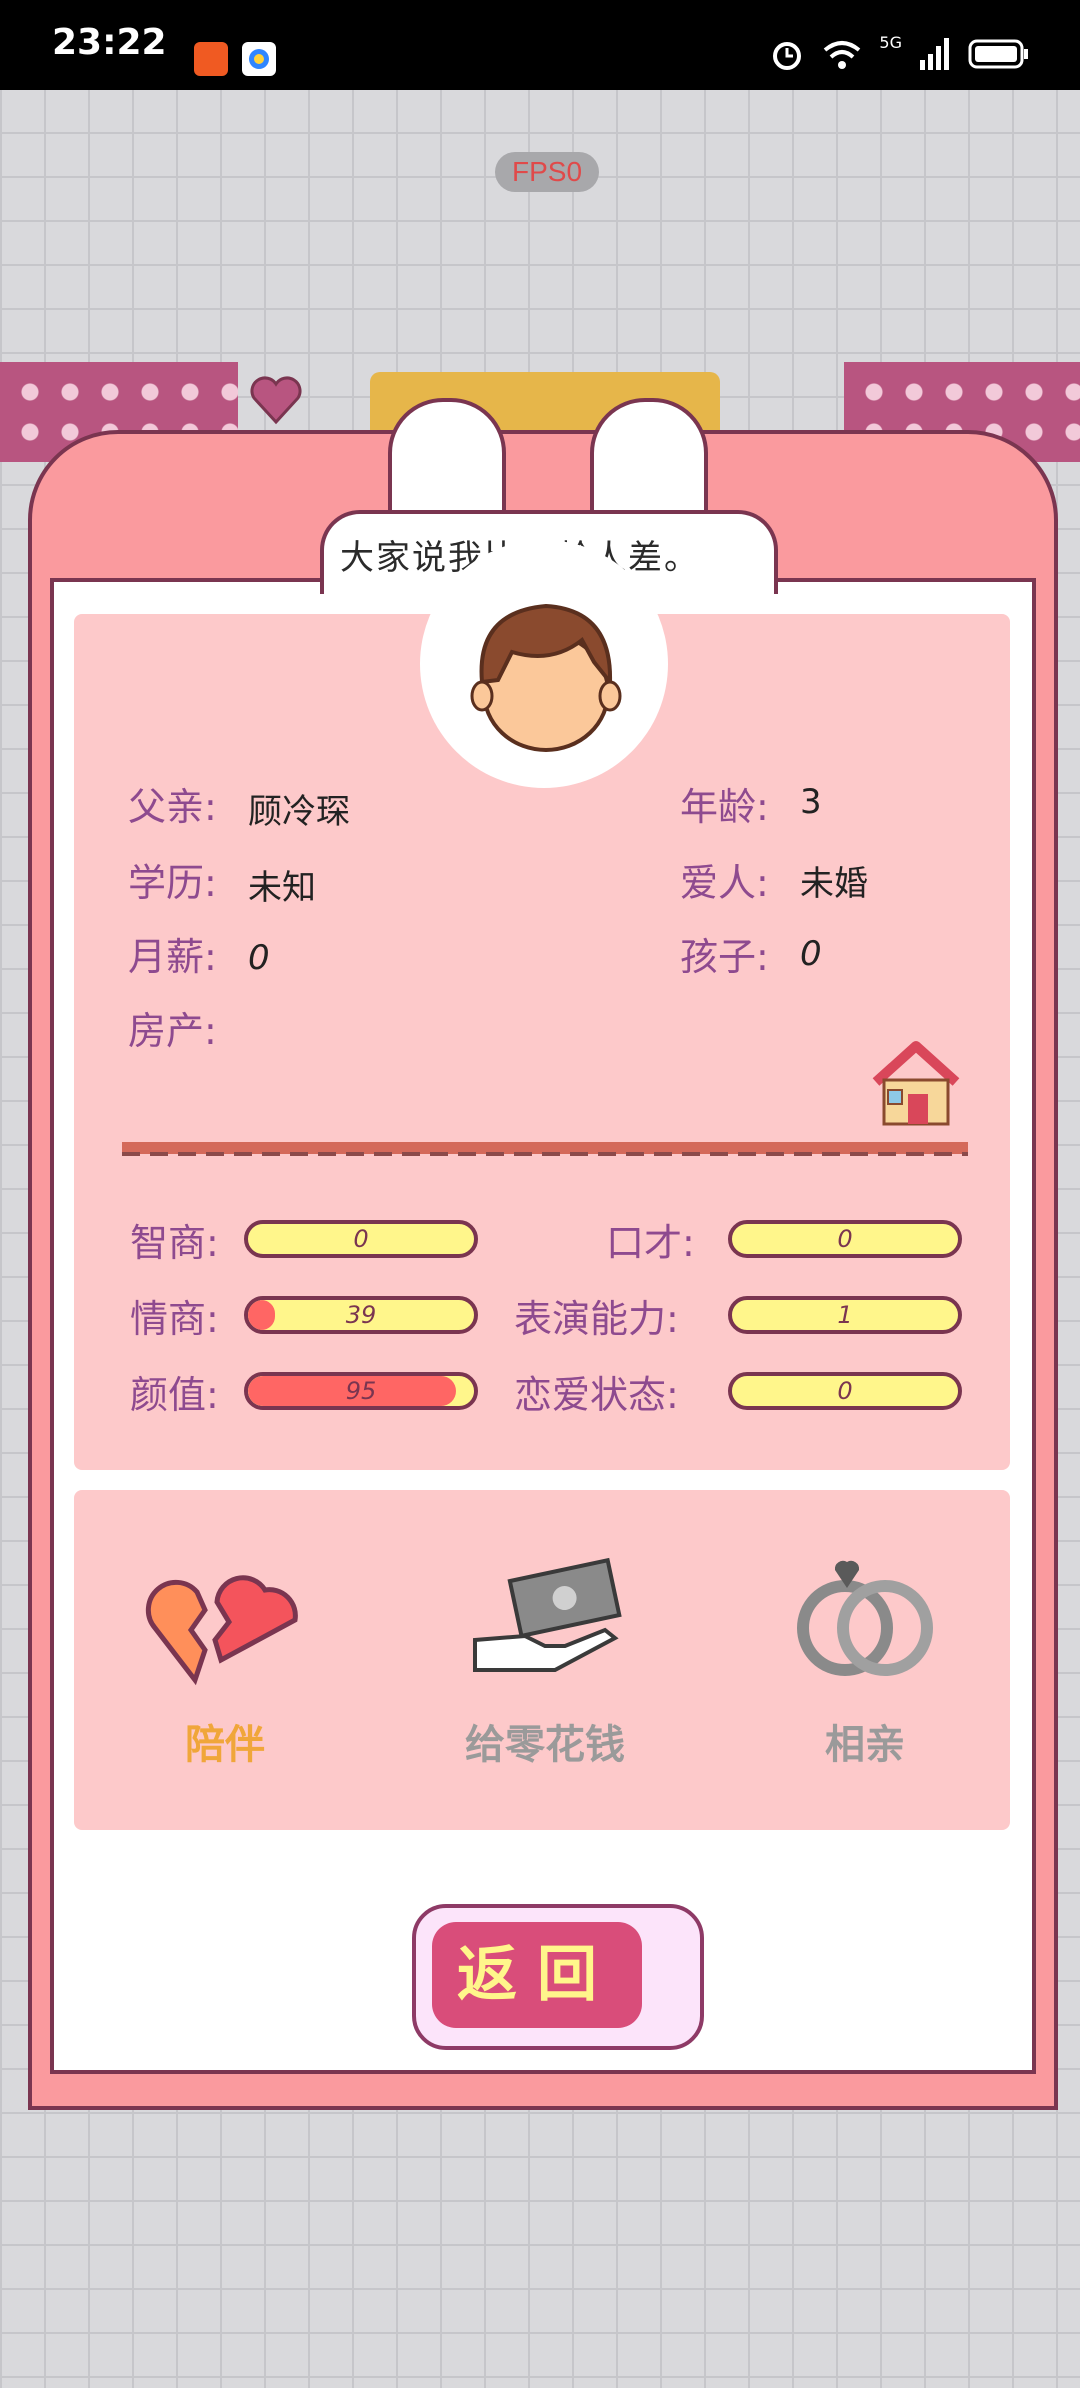 The image size is (1080, 2388). What do you see at coordinates (259, 958) in the screenshot?
I see `salary-value: 0` at bounding box center [259, 958].